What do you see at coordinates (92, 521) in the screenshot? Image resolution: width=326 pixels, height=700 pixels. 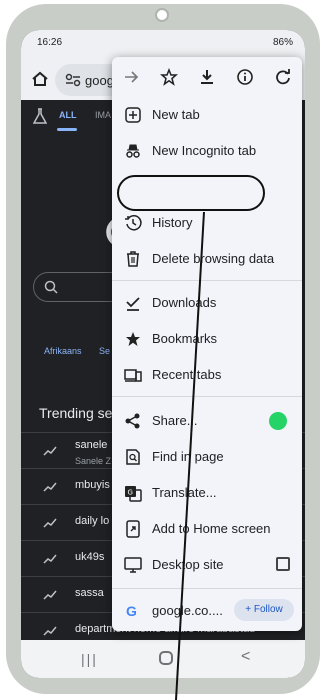 I see `trending-title: daily lo` at bounding box center [92, 521].